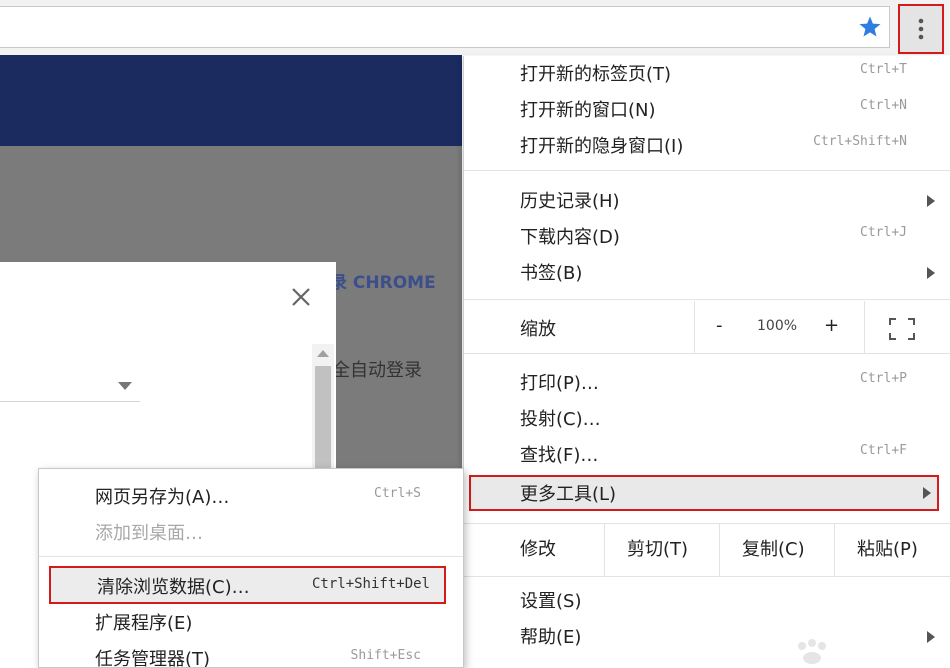  What do you see at coordinates (370, 584) in the screenshot?
I see `menu-item-shortcut: Ctrl+Shift+Del` at bounding box center [370, 584].